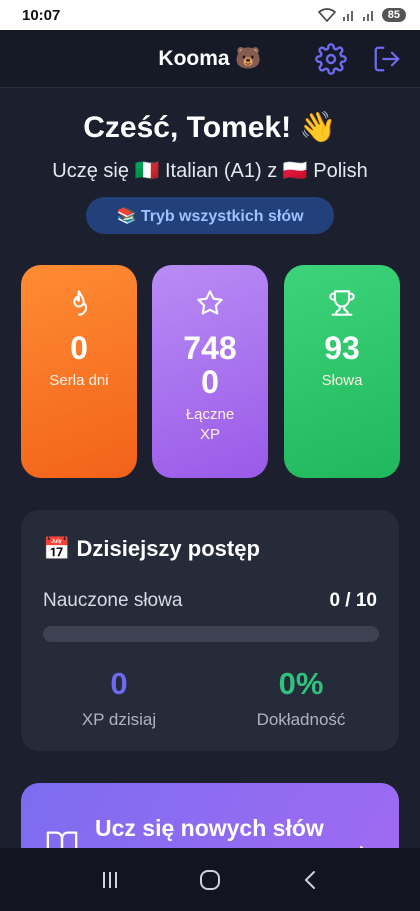 The height and width of the screenshot is (911, 420). Describe the element at coordinates (209, 828) in the screenshot. I see `learn-new-words-label: Ucz się nowych słów` at that location.